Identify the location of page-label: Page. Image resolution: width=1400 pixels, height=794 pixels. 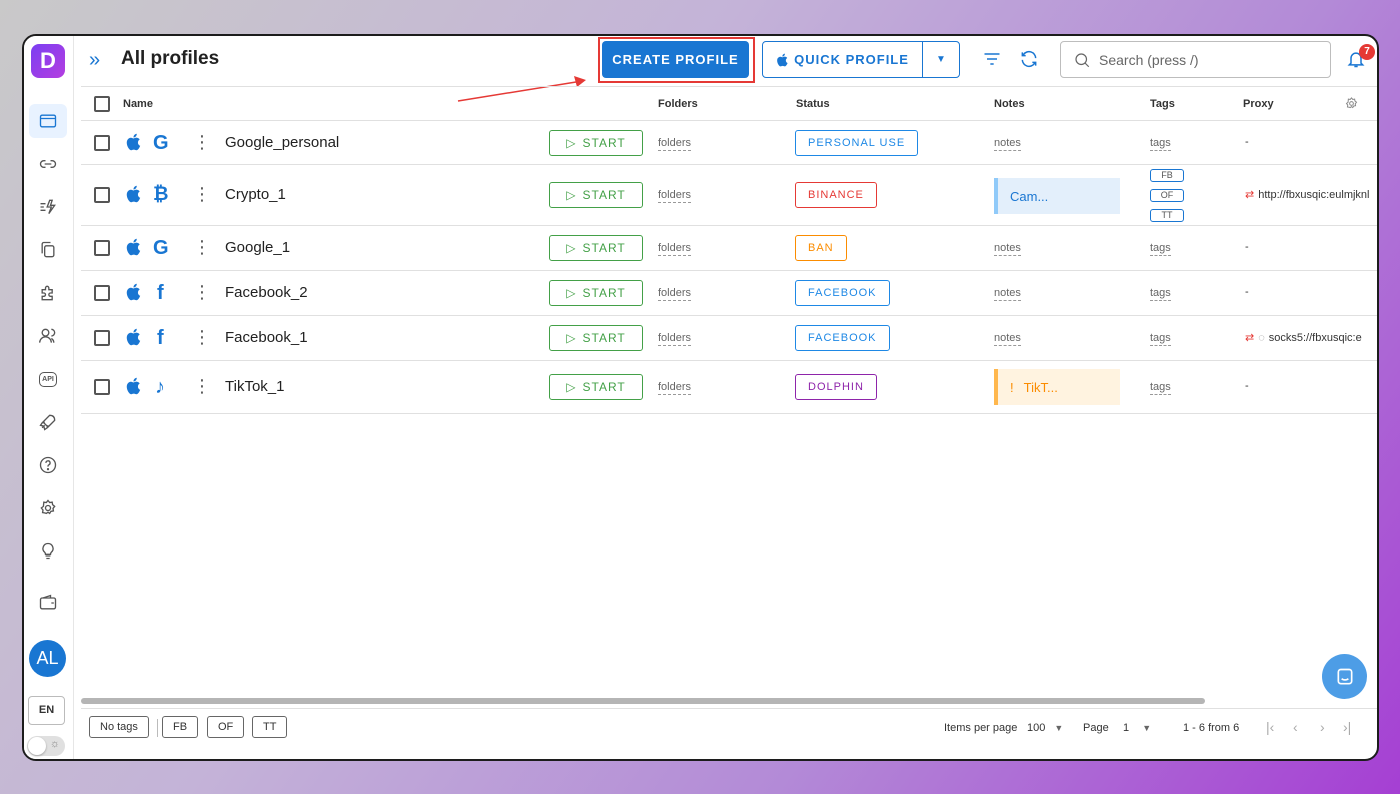
(1096, 728).